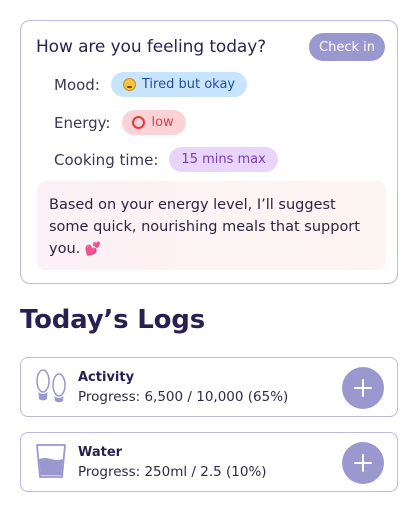  Describe the element at coordinates (209, 462) in the screenshot. I see `log-card-water: Water Progress: 250ml / 2.5 (10%)` at that location.